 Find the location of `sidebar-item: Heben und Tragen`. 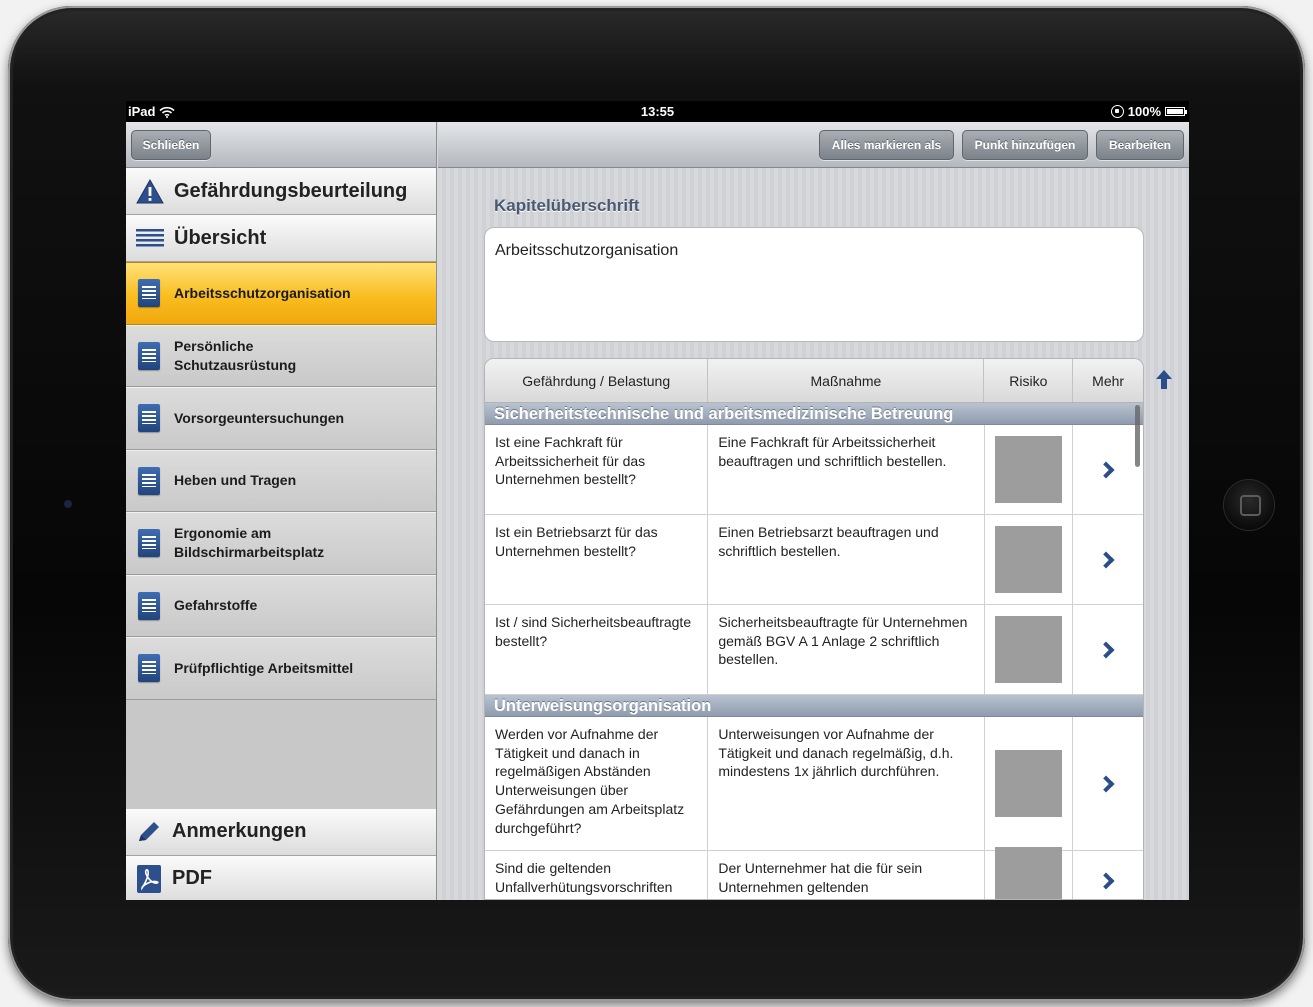

sidebar-item: Heben und Tragen is located at coordinates (281, 480).